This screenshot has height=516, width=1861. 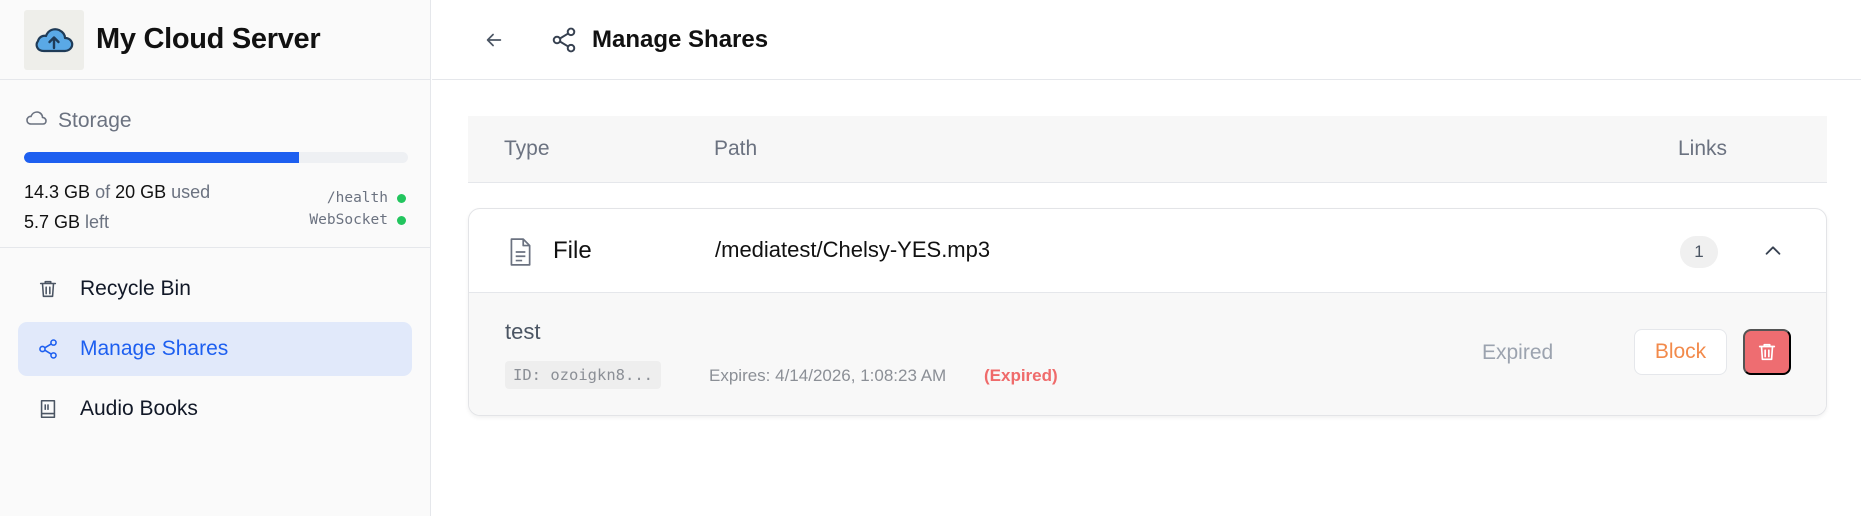 What do you see at coordinates (141, 192) in the screenshot?
I see `storage-total-value: 20 GB` at bounding box center [141, 192].